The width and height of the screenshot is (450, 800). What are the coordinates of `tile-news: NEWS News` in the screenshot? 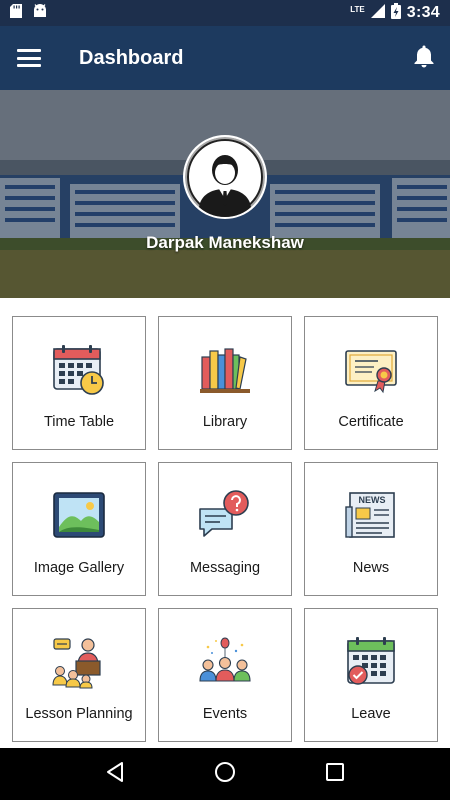 It's located at (371, 529).